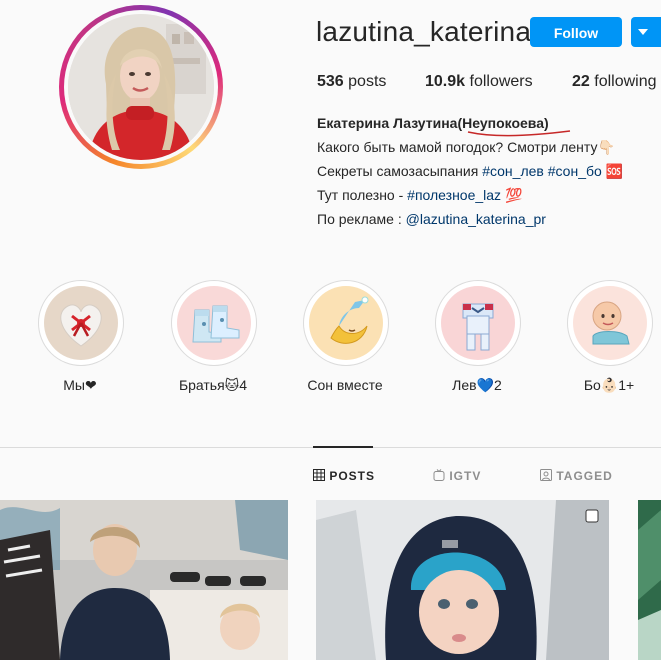 This screenshot has width=661, height=660. I want to click on following-link: 22 following, so click(614, 82).